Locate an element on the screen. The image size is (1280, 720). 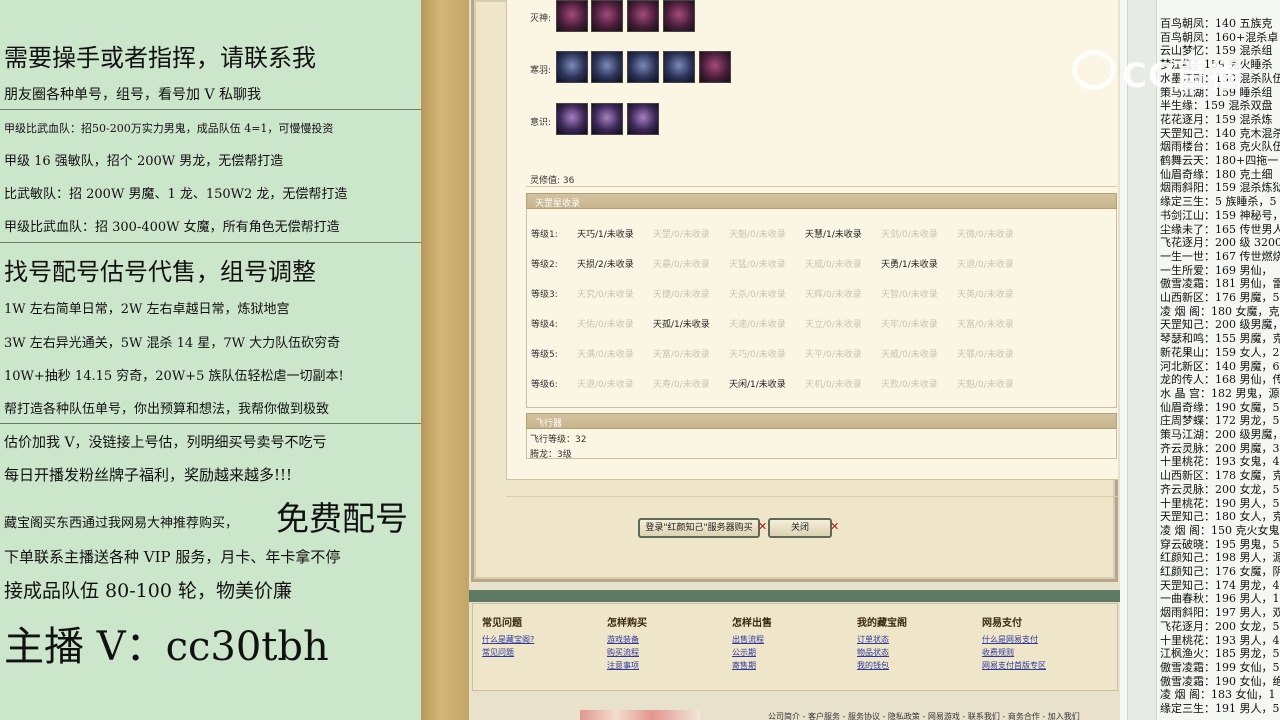
tier-cell: 天究/0/未收录 is located at coordinates (605, 295).